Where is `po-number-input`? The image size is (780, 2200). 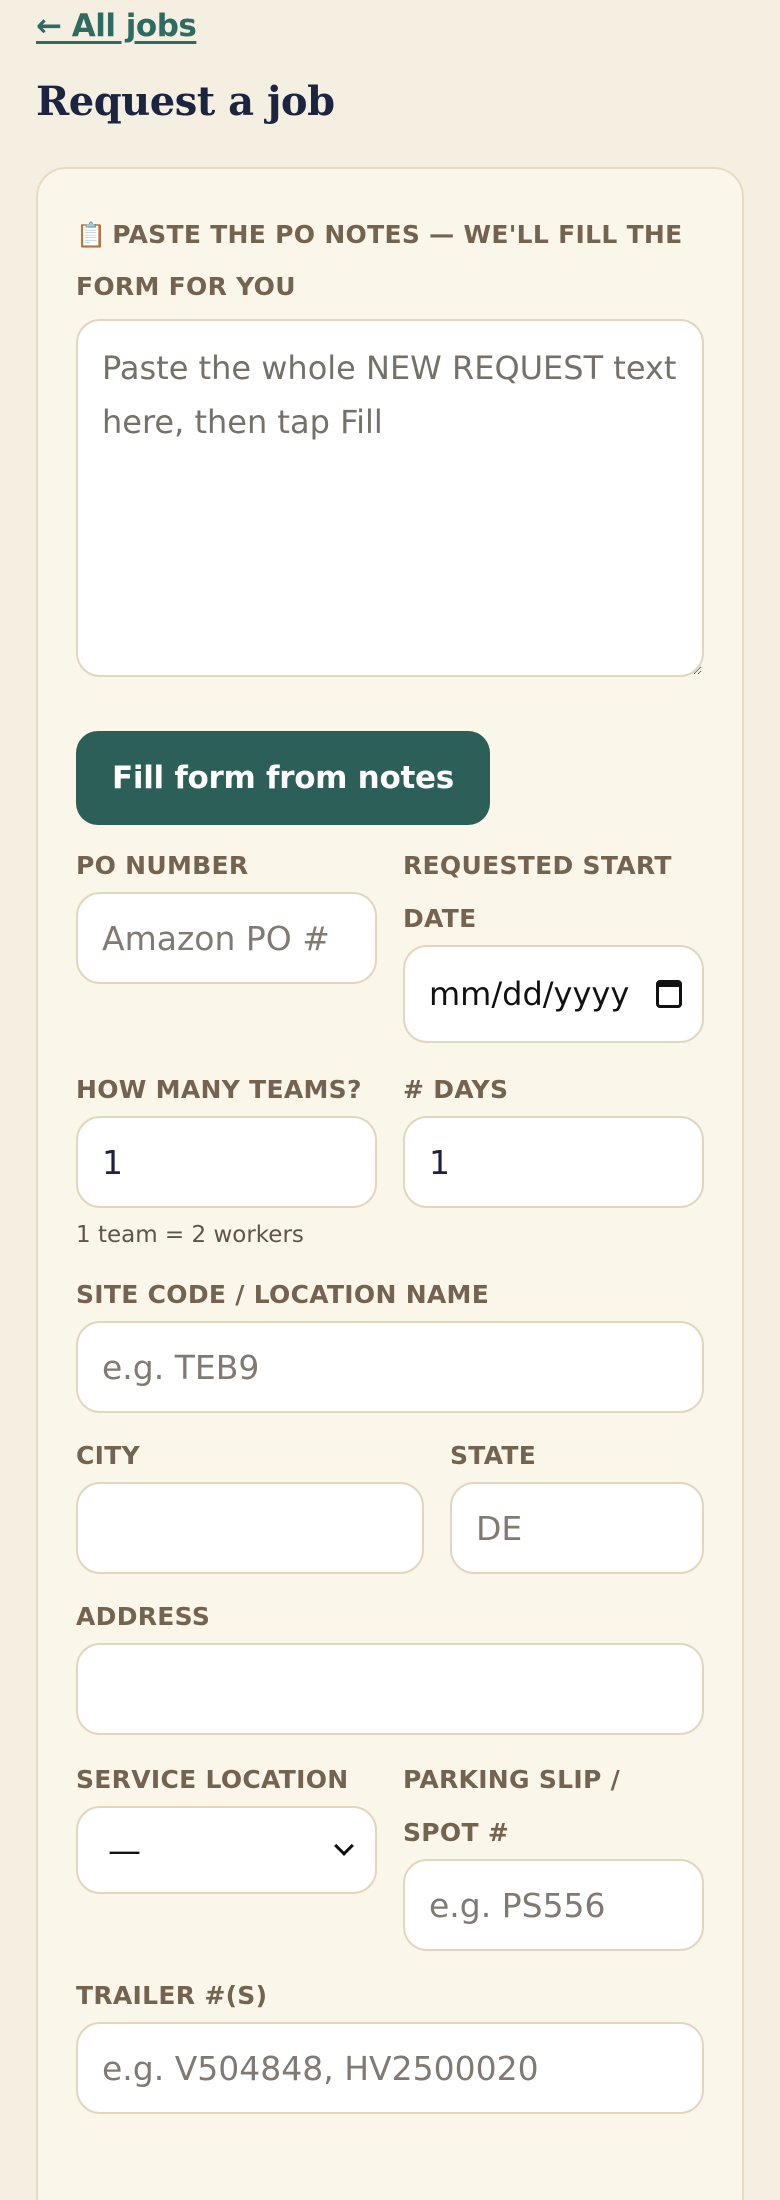
po-number-input is located at coordinates (226, 938).